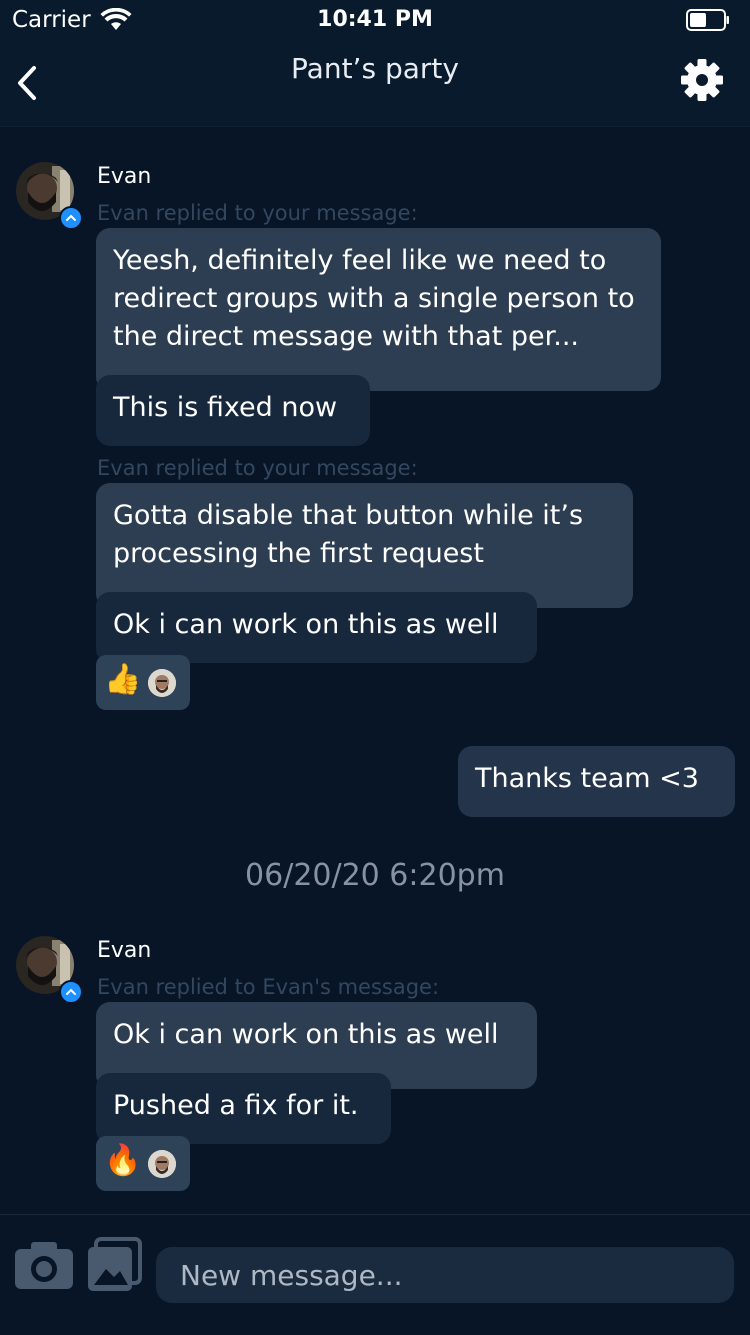 This screenshot has height=1335, width=750. I want to click on gear-icon, so click(702, 80).